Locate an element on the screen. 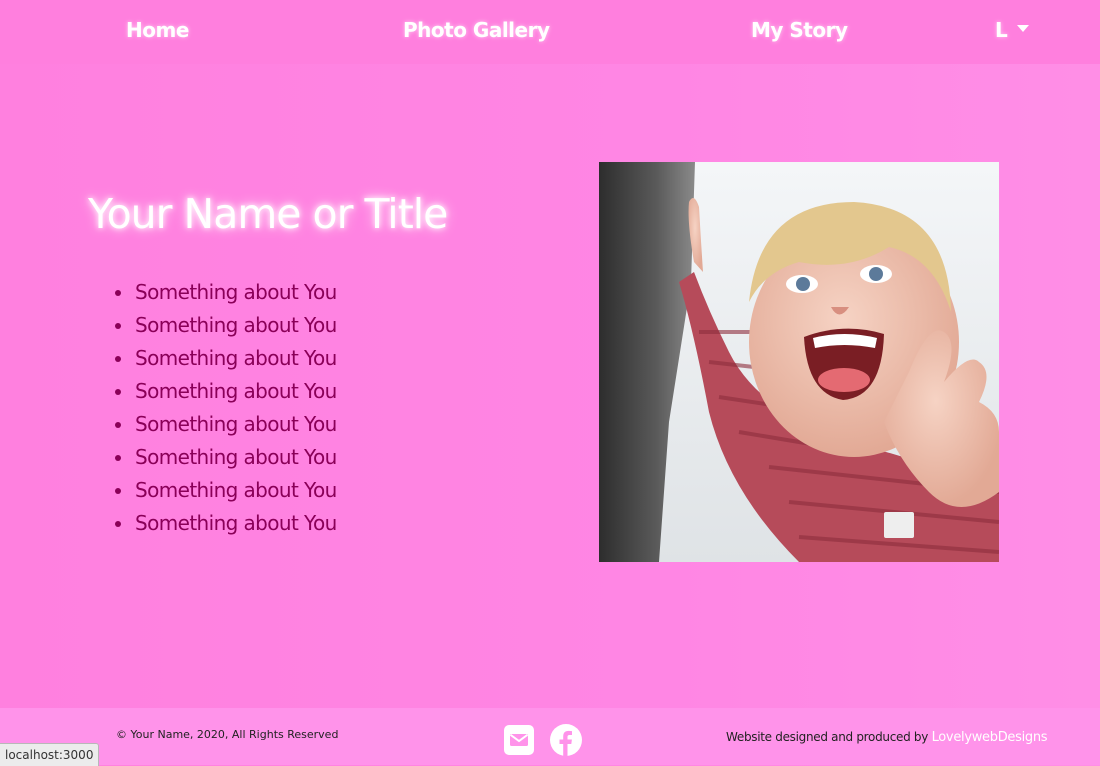  facebook-icon is located at coordinates (566, 740).